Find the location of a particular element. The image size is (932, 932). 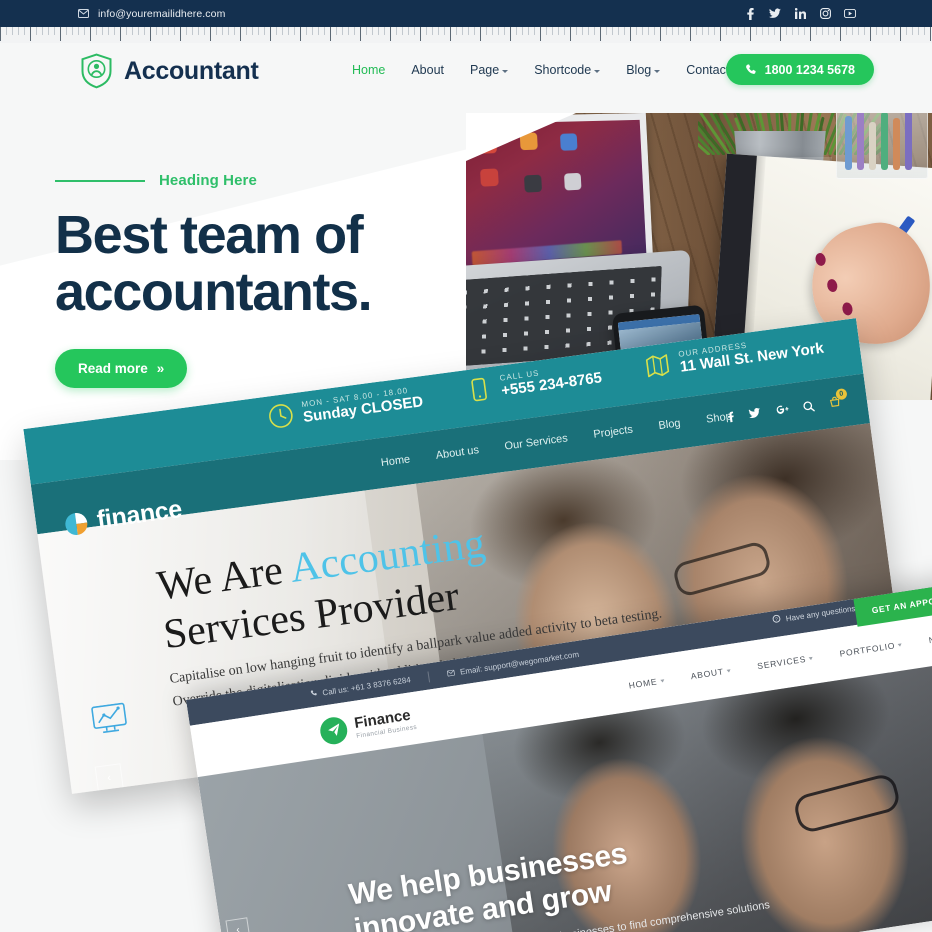

p2-nav-item-projects: Projects is located at coordinates (613, 432).